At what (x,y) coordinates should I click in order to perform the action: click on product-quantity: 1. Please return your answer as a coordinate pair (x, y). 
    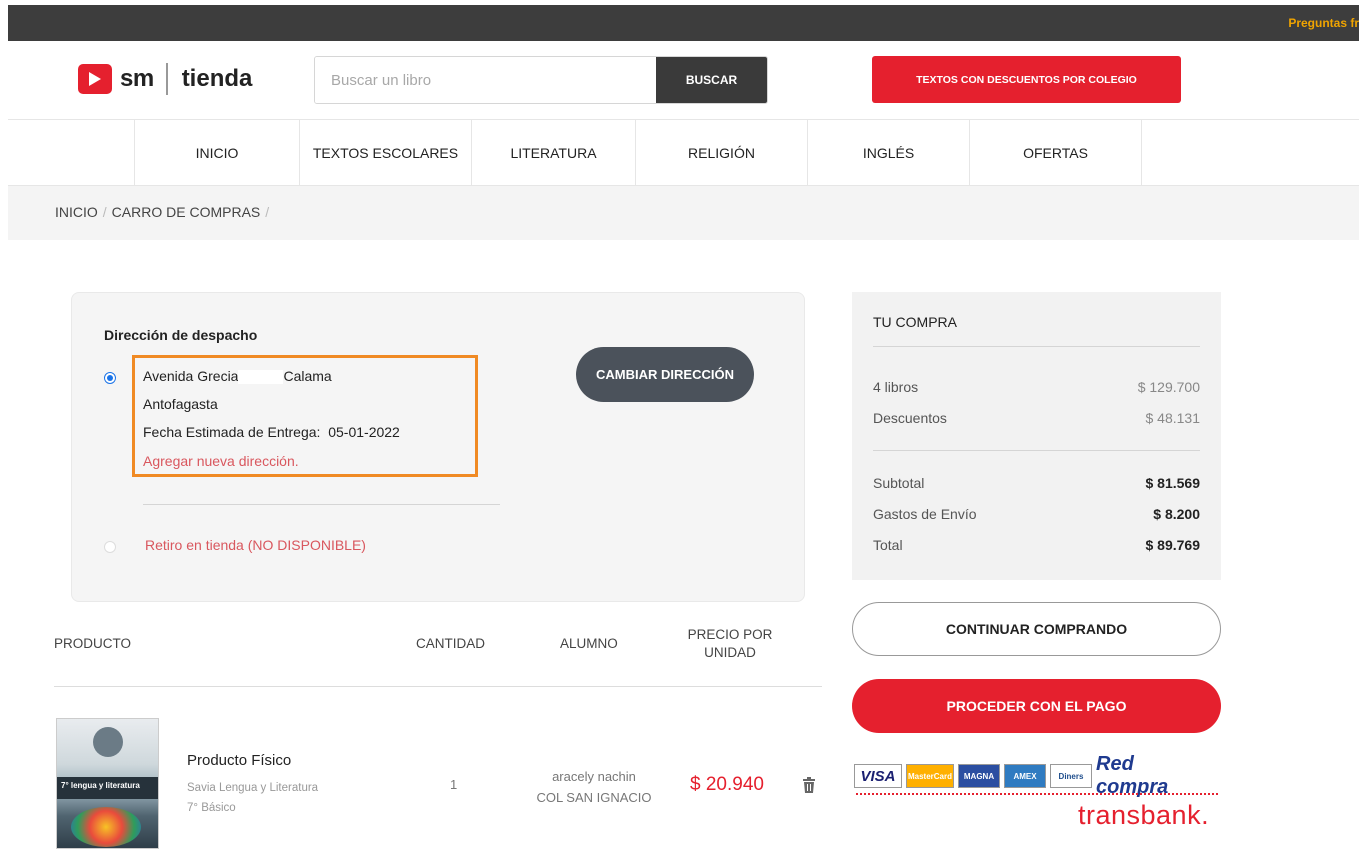
    Looking at the image, I should click on (454, 784).